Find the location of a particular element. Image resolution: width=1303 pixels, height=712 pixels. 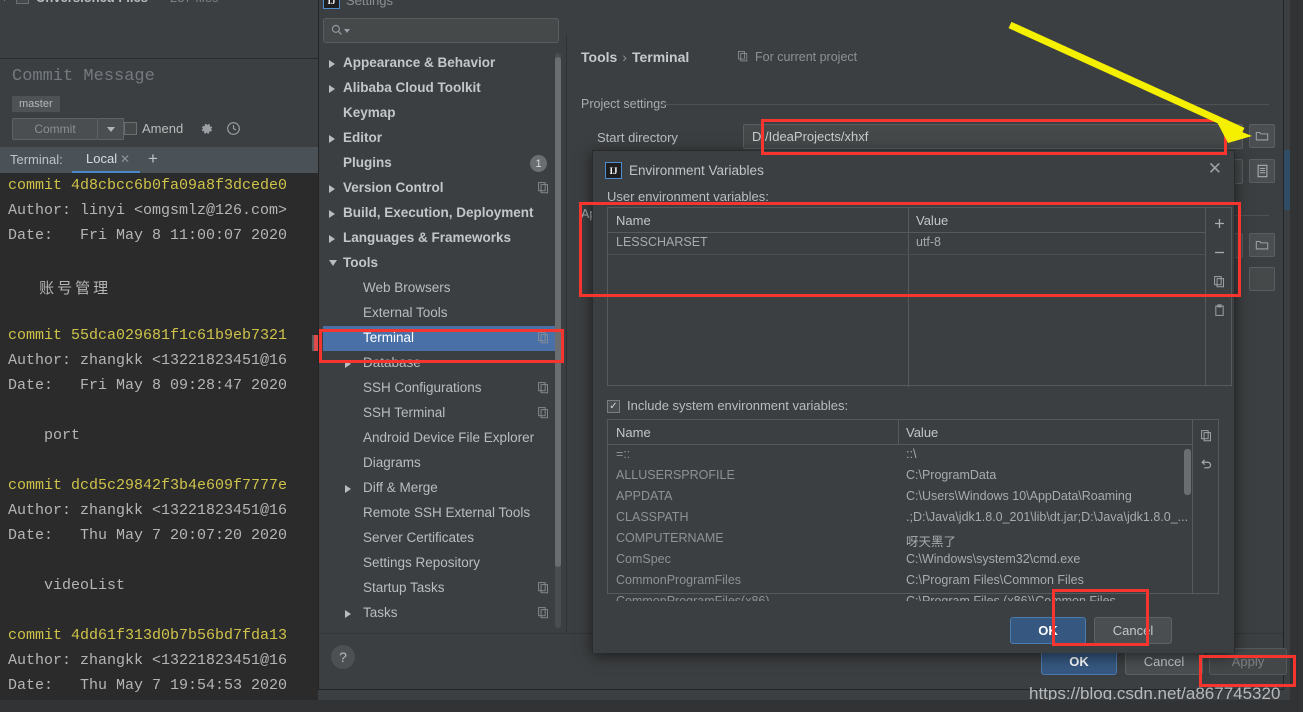

table-row: =::::\ is located at coordinates (900, 455).